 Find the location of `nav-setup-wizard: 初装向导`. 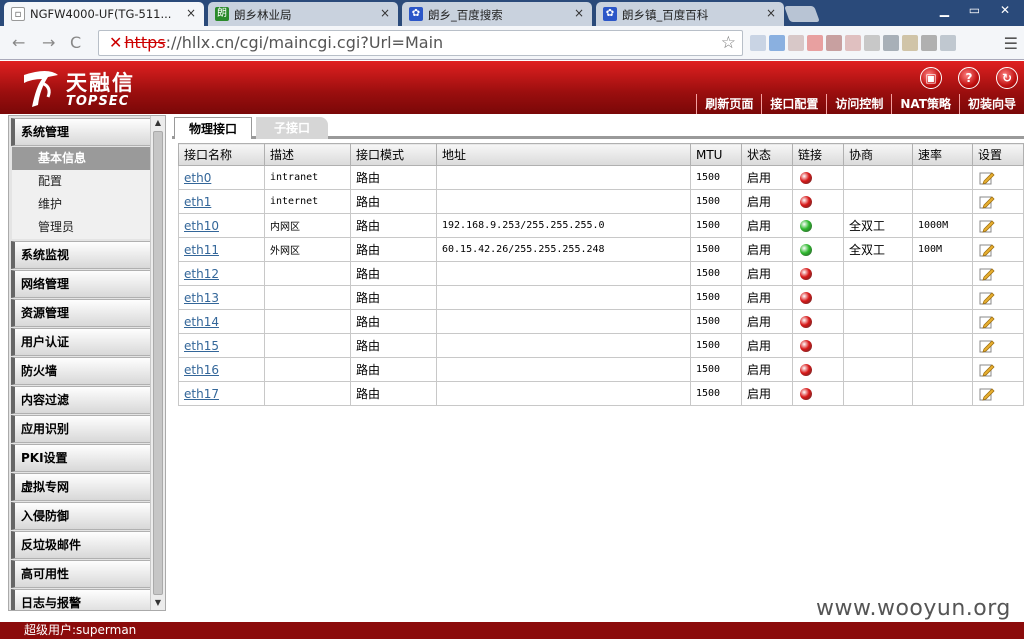

nav-setup-wizard: 初装向导 is located at coordinates (991, 104).